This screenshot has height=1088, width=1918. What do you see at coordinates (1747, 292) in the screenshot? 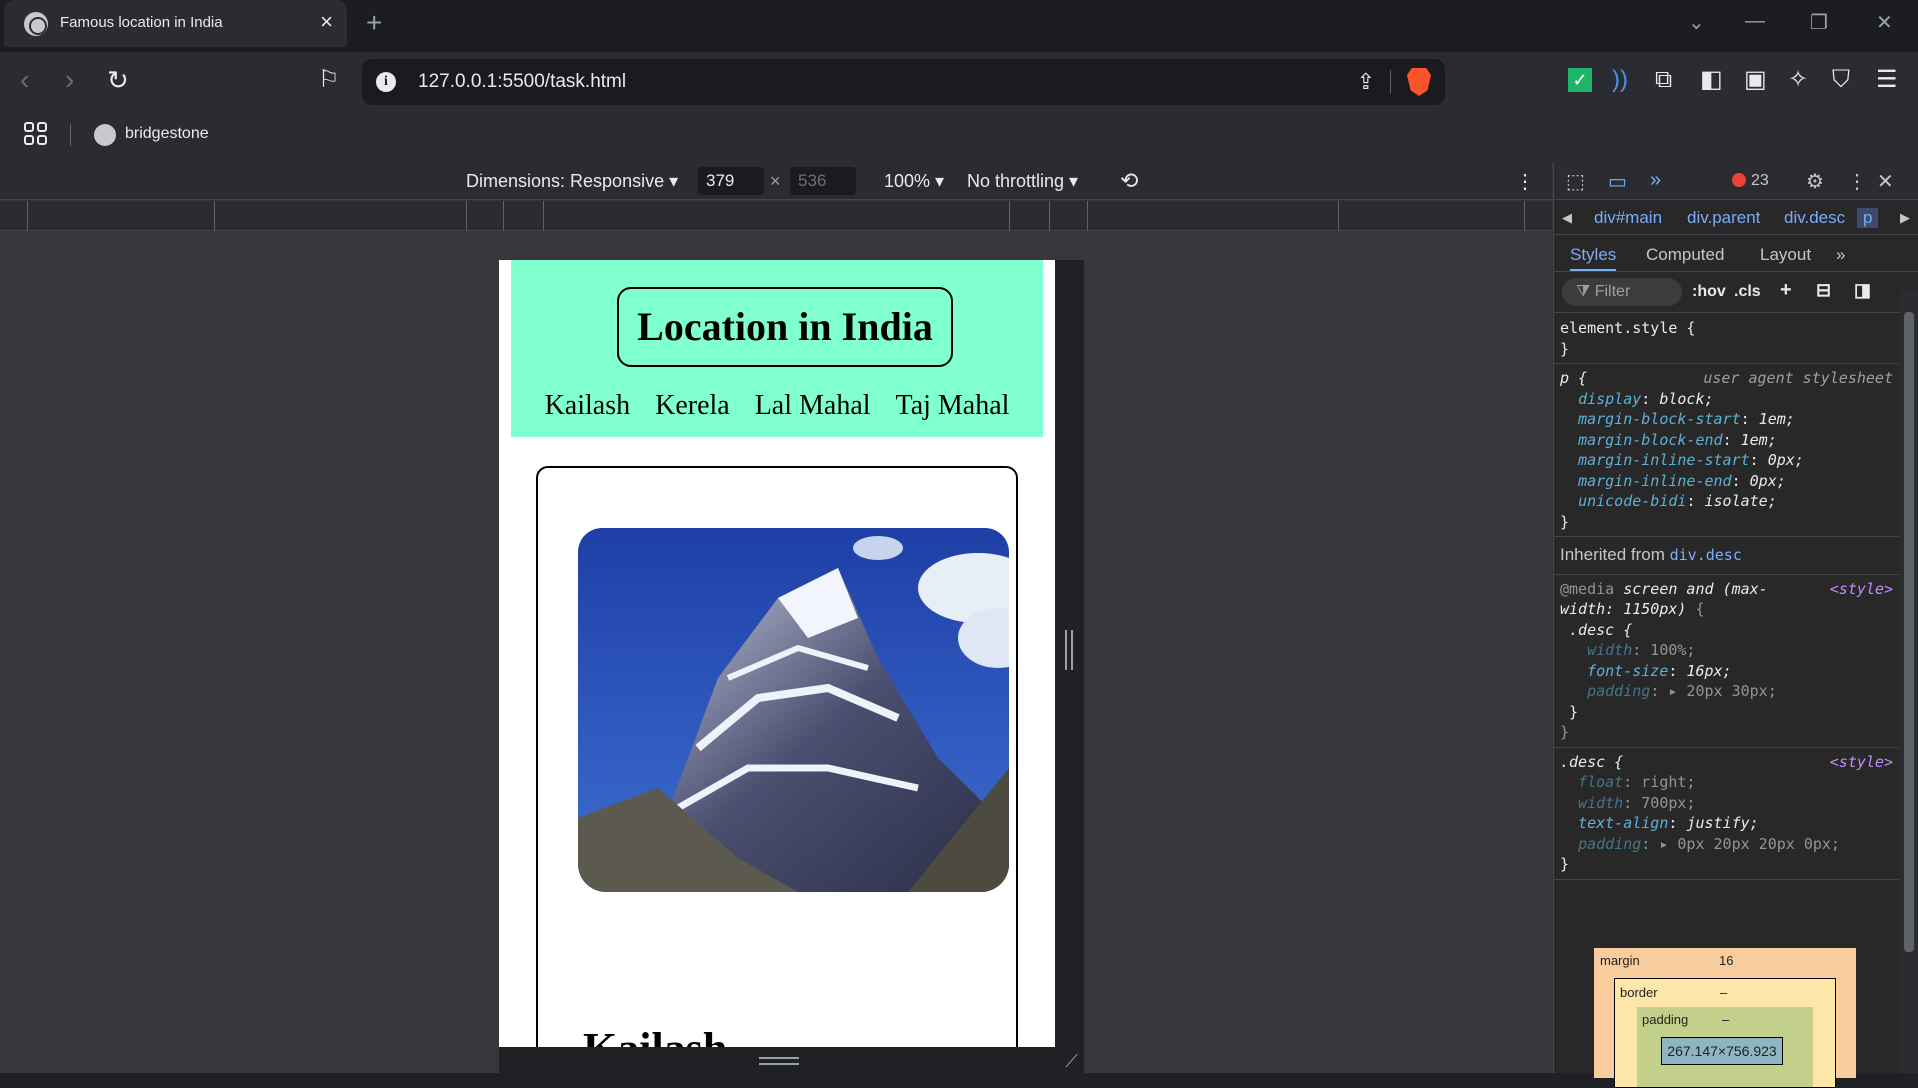
I see `cls-toggle: .cls` at bounding box center [1747, 292].